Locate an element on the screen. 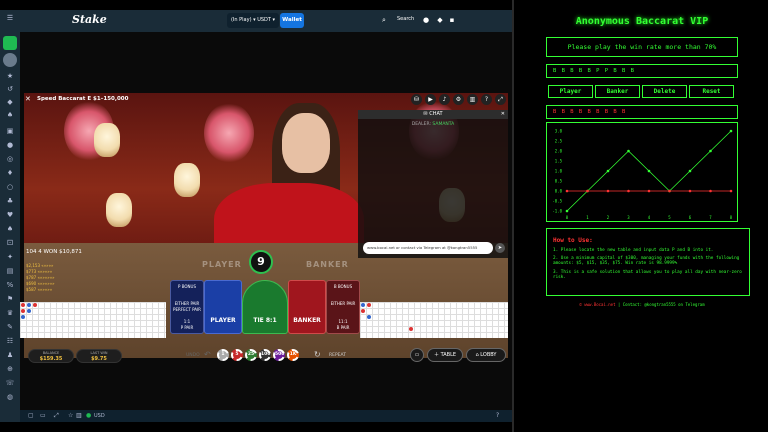 Image resolution: width=768 pixels, height=432 pixels. player-button: Player is located at coordinates (570, 91).